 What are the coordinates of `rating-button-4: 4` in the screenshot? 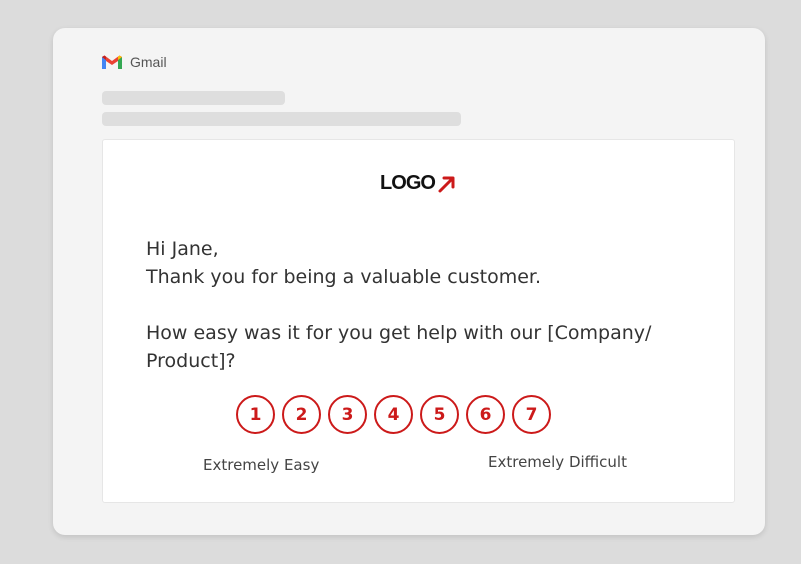 It's located at (393, 414).